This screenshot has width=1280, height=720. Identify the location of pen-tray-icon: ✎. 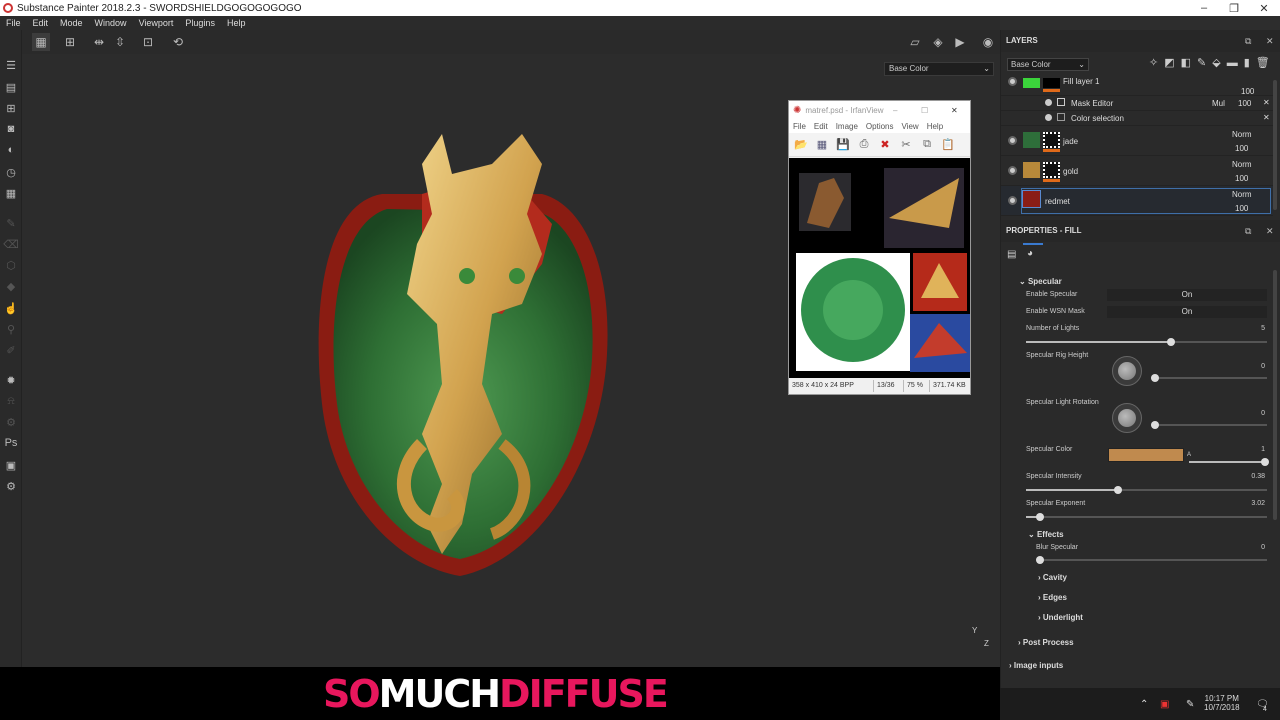
(1190, 704).